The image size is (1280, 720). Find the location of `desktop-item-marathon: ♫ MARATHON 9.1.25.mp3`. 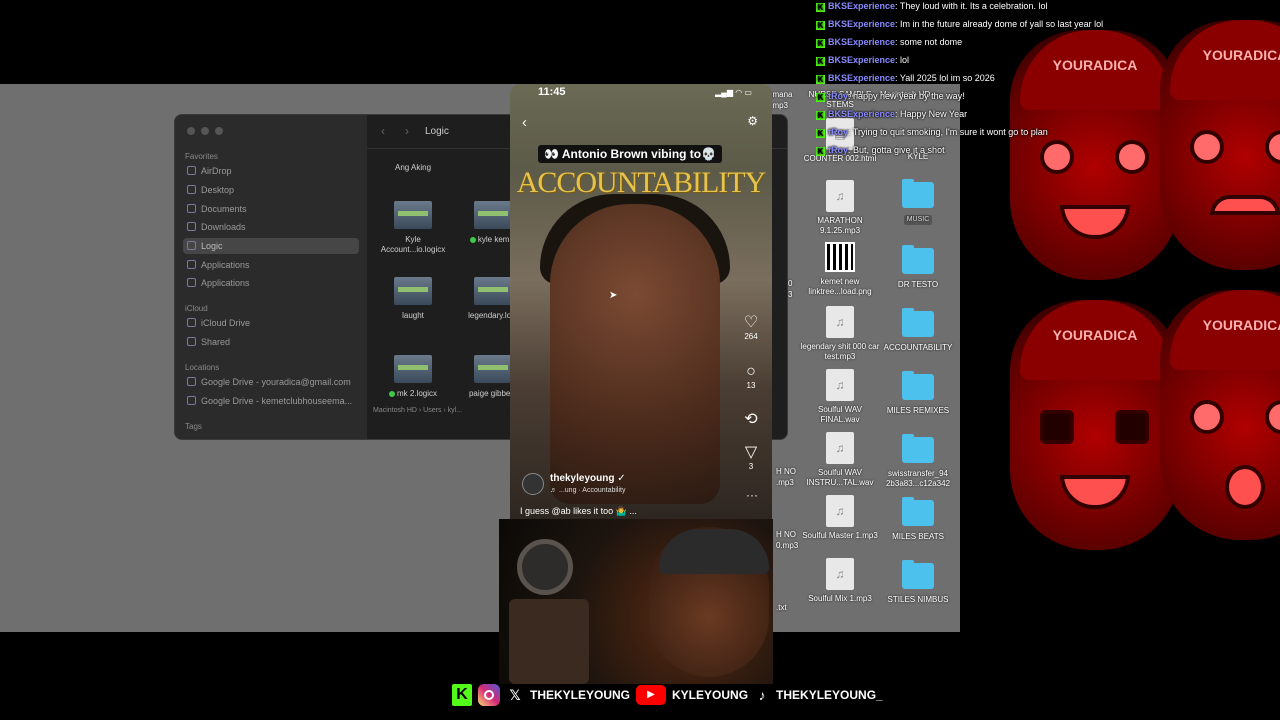

desktop-item-marathon: ♫ MARATHON 9.1.25.mp3 is located at coordinates (840, 208).